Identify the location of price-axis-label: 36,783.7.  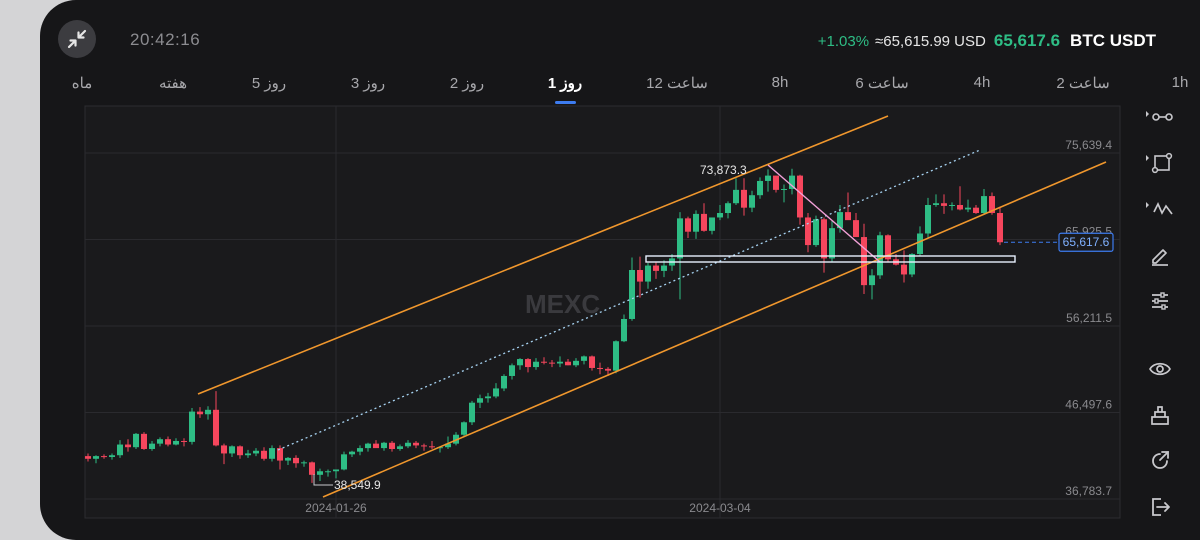
(1088, 491).